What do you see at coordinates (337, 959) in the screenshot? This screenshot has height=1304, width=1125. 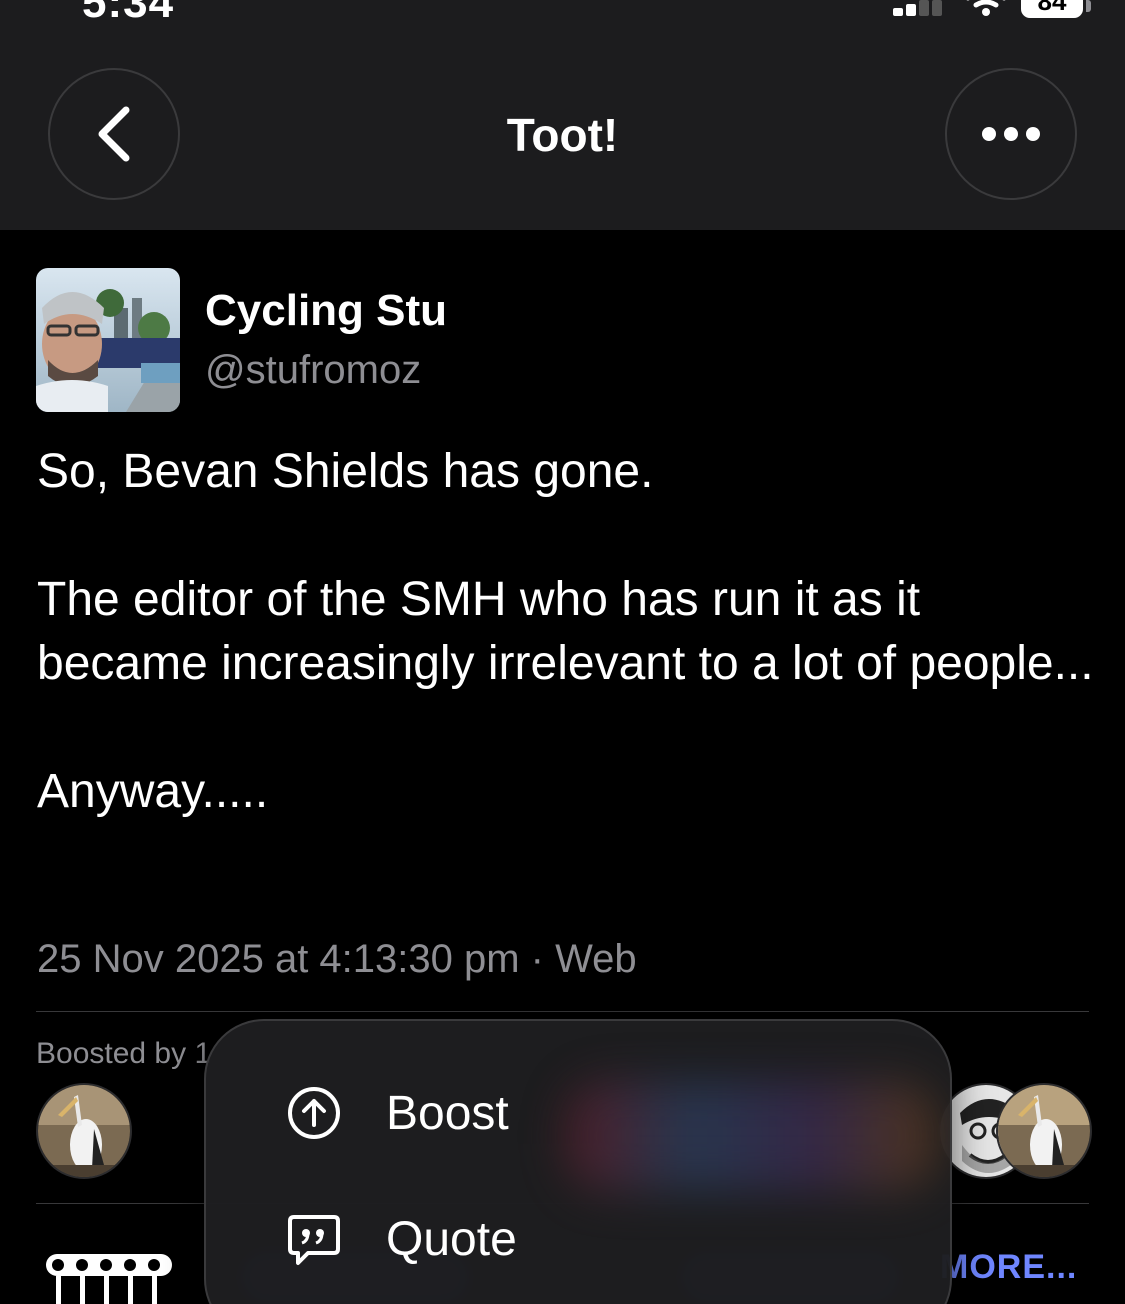 I see `post-timestamp: 25 Nov 2025 at 4:13:30 pm · Web` at bounding box center [337, 959].